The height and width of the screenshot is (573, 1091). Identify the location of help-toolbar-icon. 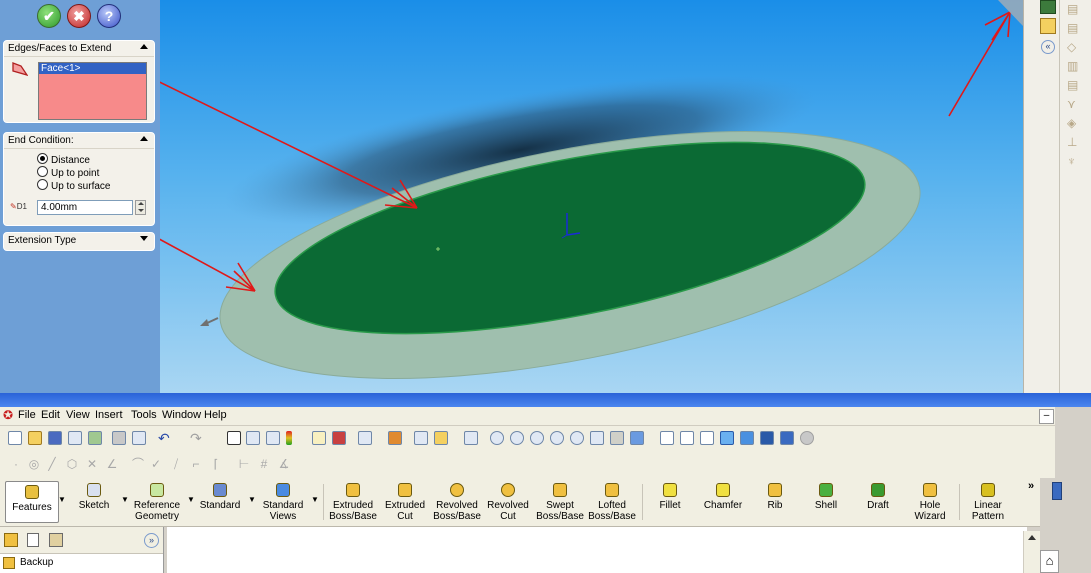
(441, 438).